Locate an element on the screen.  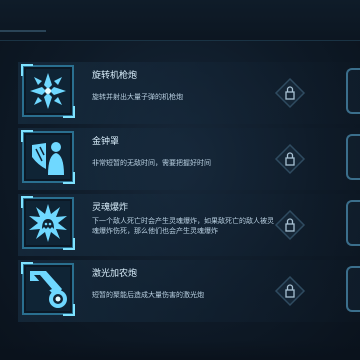
skill-name: 金钟罩 is located at coordinates (106, 142).